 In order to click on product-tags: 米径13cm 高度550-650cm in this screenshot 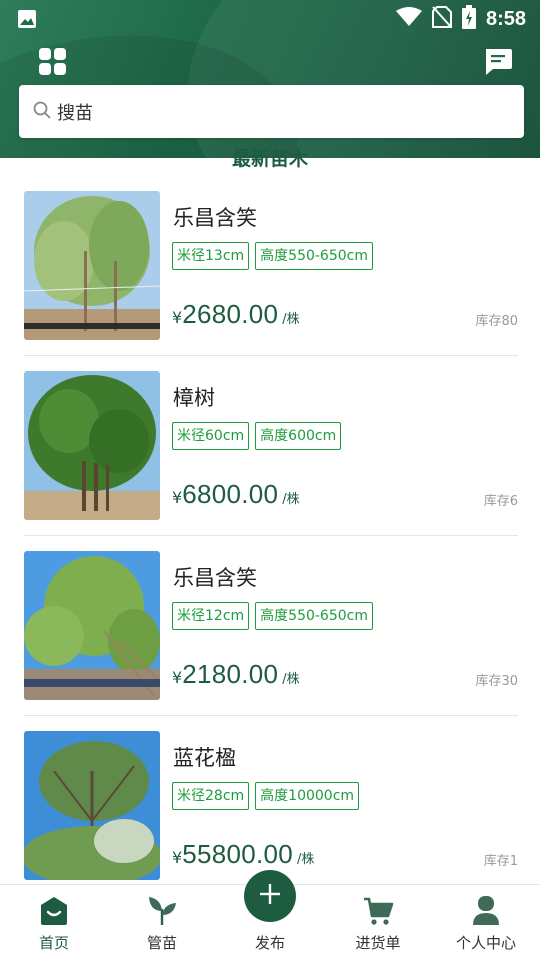, I will do `click(272, 256)`.